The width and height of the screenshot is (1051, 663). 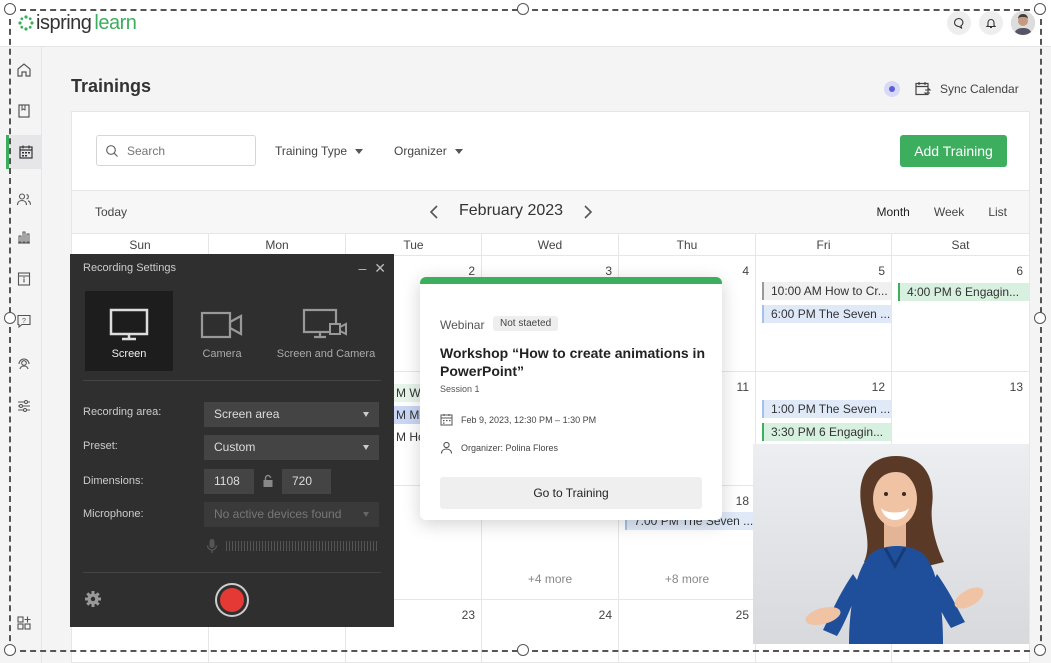 What do you see at coordinates (460, 389) in the screenshot?
I see `session-label: Session 1` at bounding box center [460, 389].